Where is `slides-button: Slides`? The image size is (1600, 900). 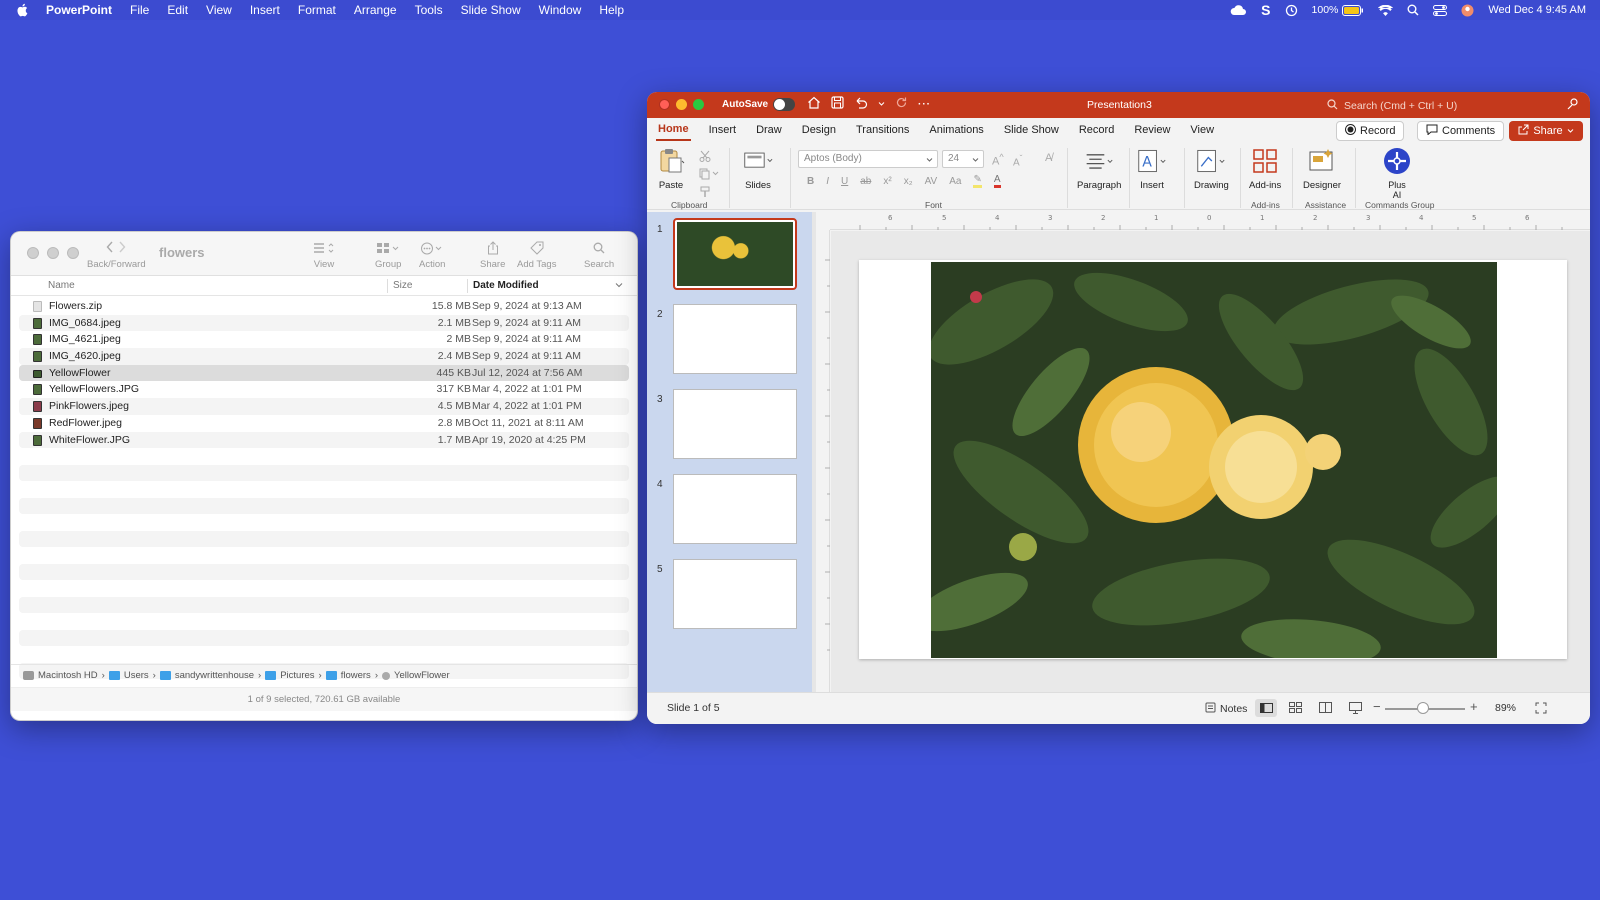
slides-button: Slides is located at coordinates (758, 168).